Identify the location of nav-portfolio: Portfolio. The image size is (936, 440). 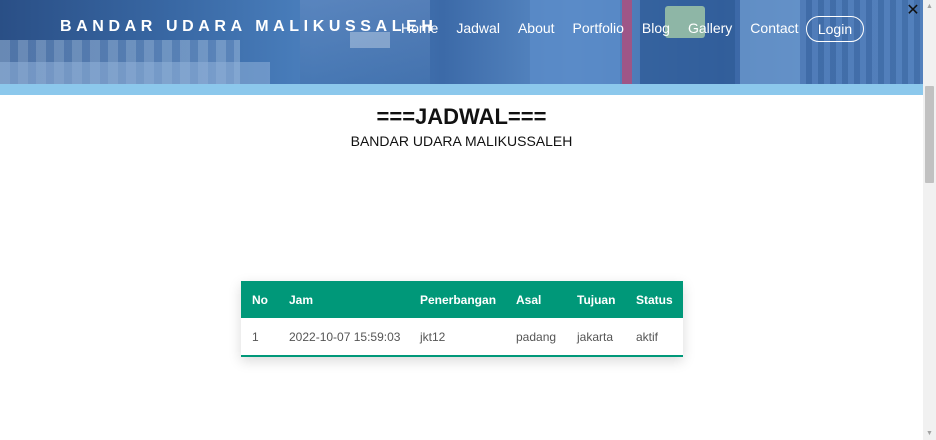
(598, 28).